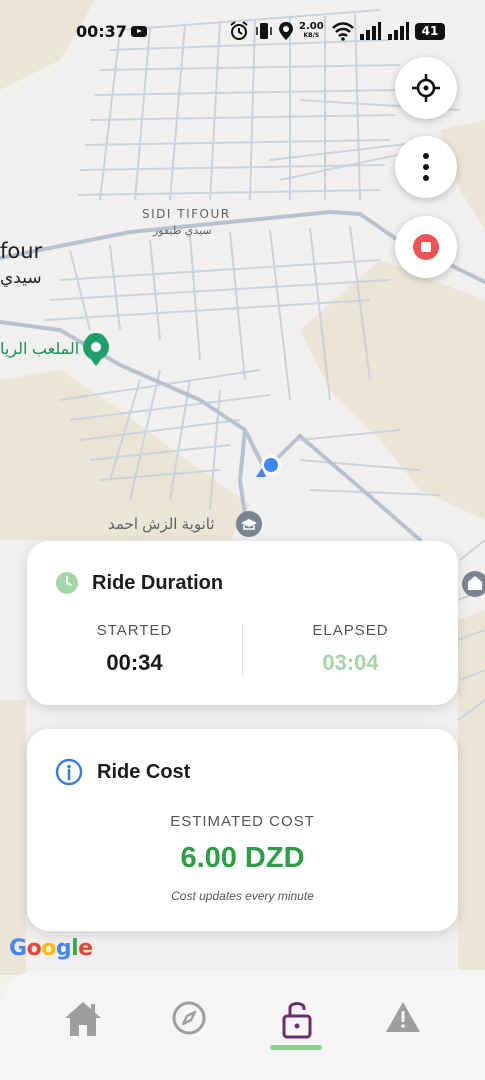  What do you see at coordinates (311, 31) in the screenshot?
I see `network-speed: 2.00 KB/S` at bounding box center [311, 31].